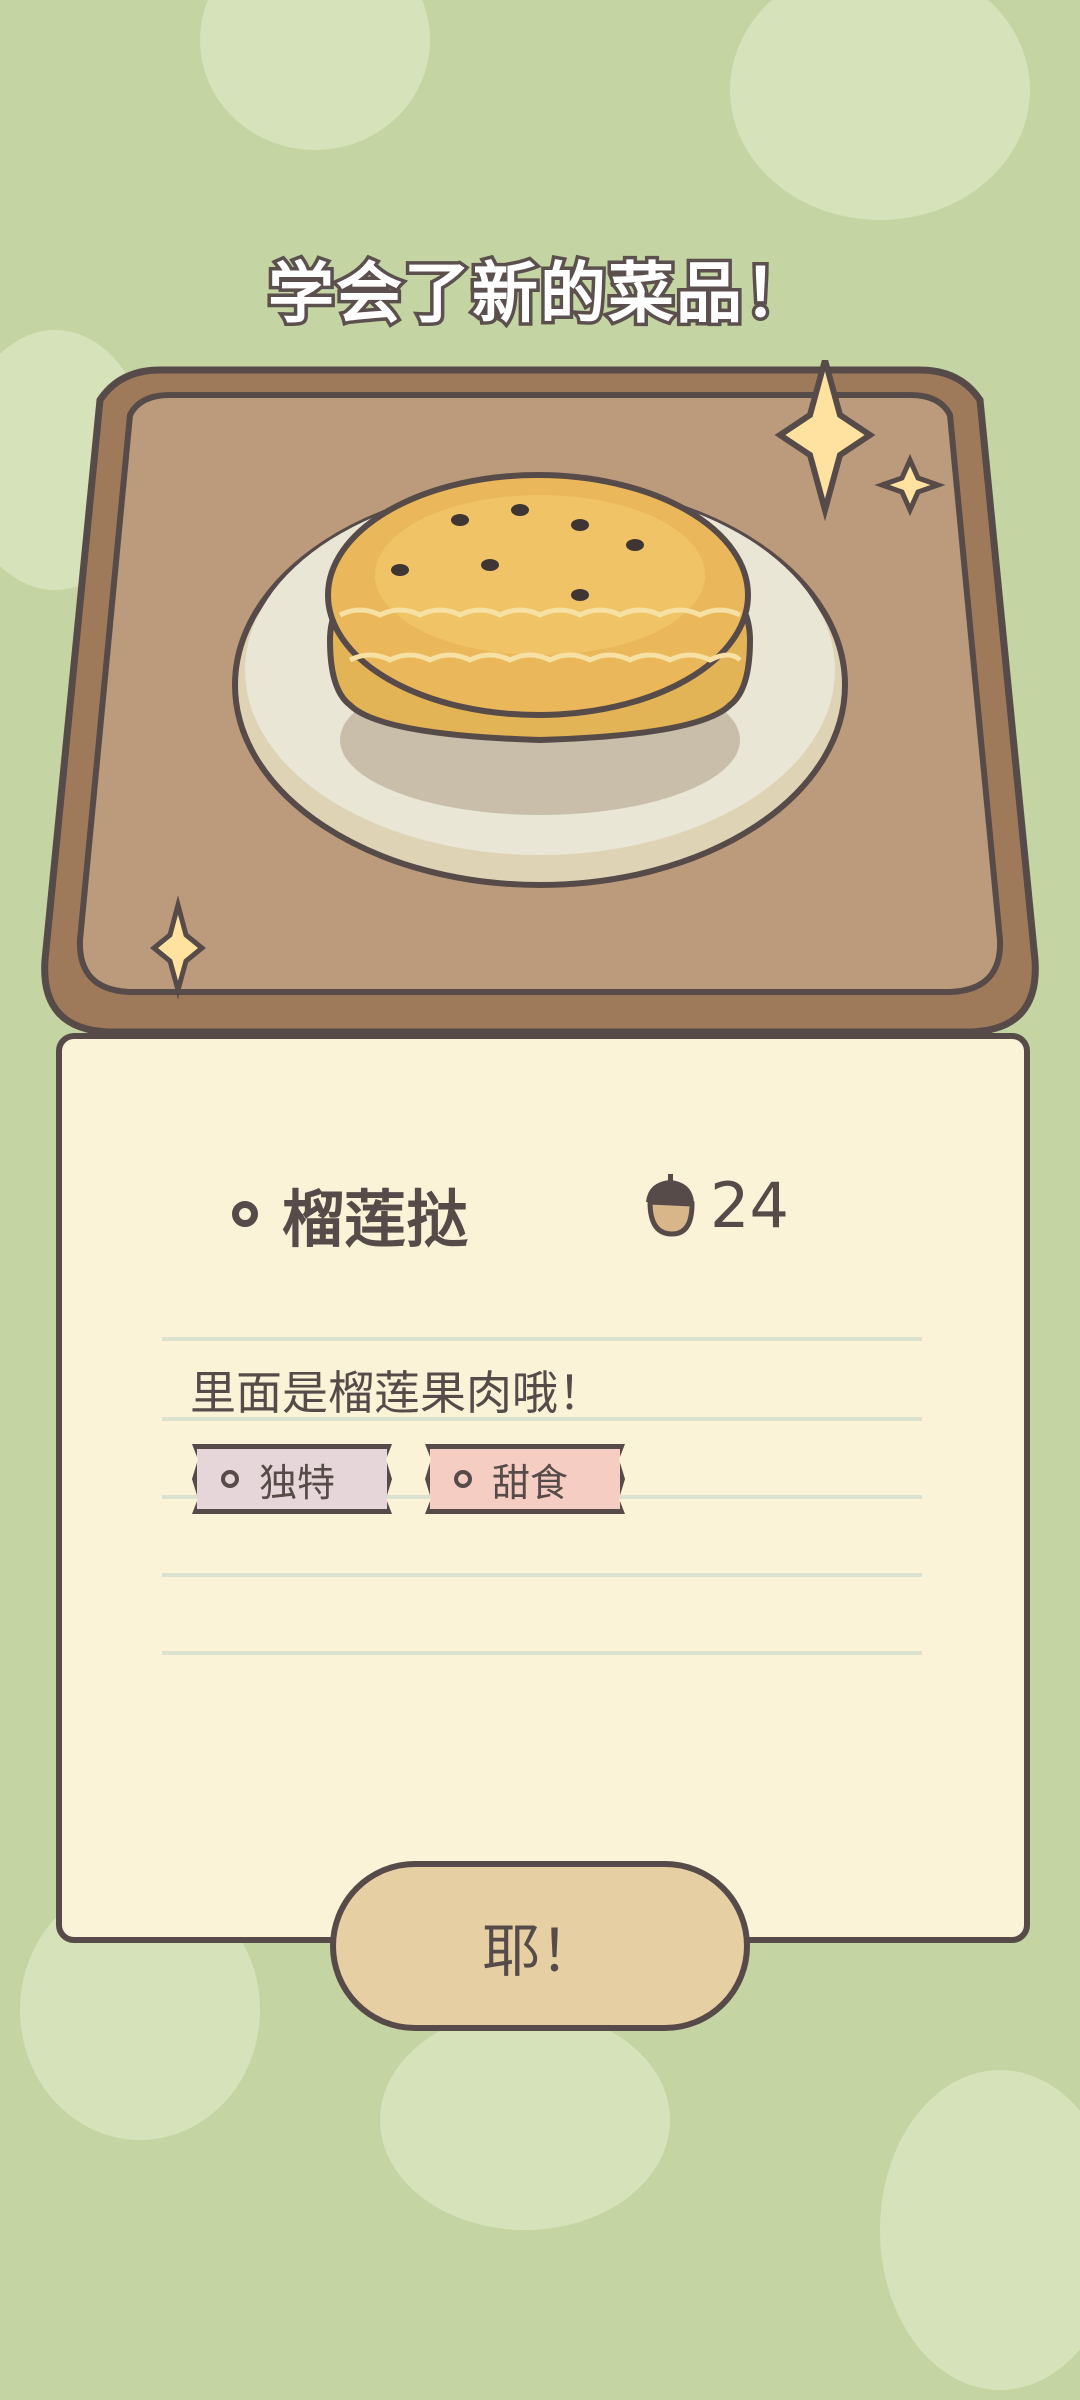 The image size is (1080, 2400). I want to click on acorn-icon, so click(670, 1205).